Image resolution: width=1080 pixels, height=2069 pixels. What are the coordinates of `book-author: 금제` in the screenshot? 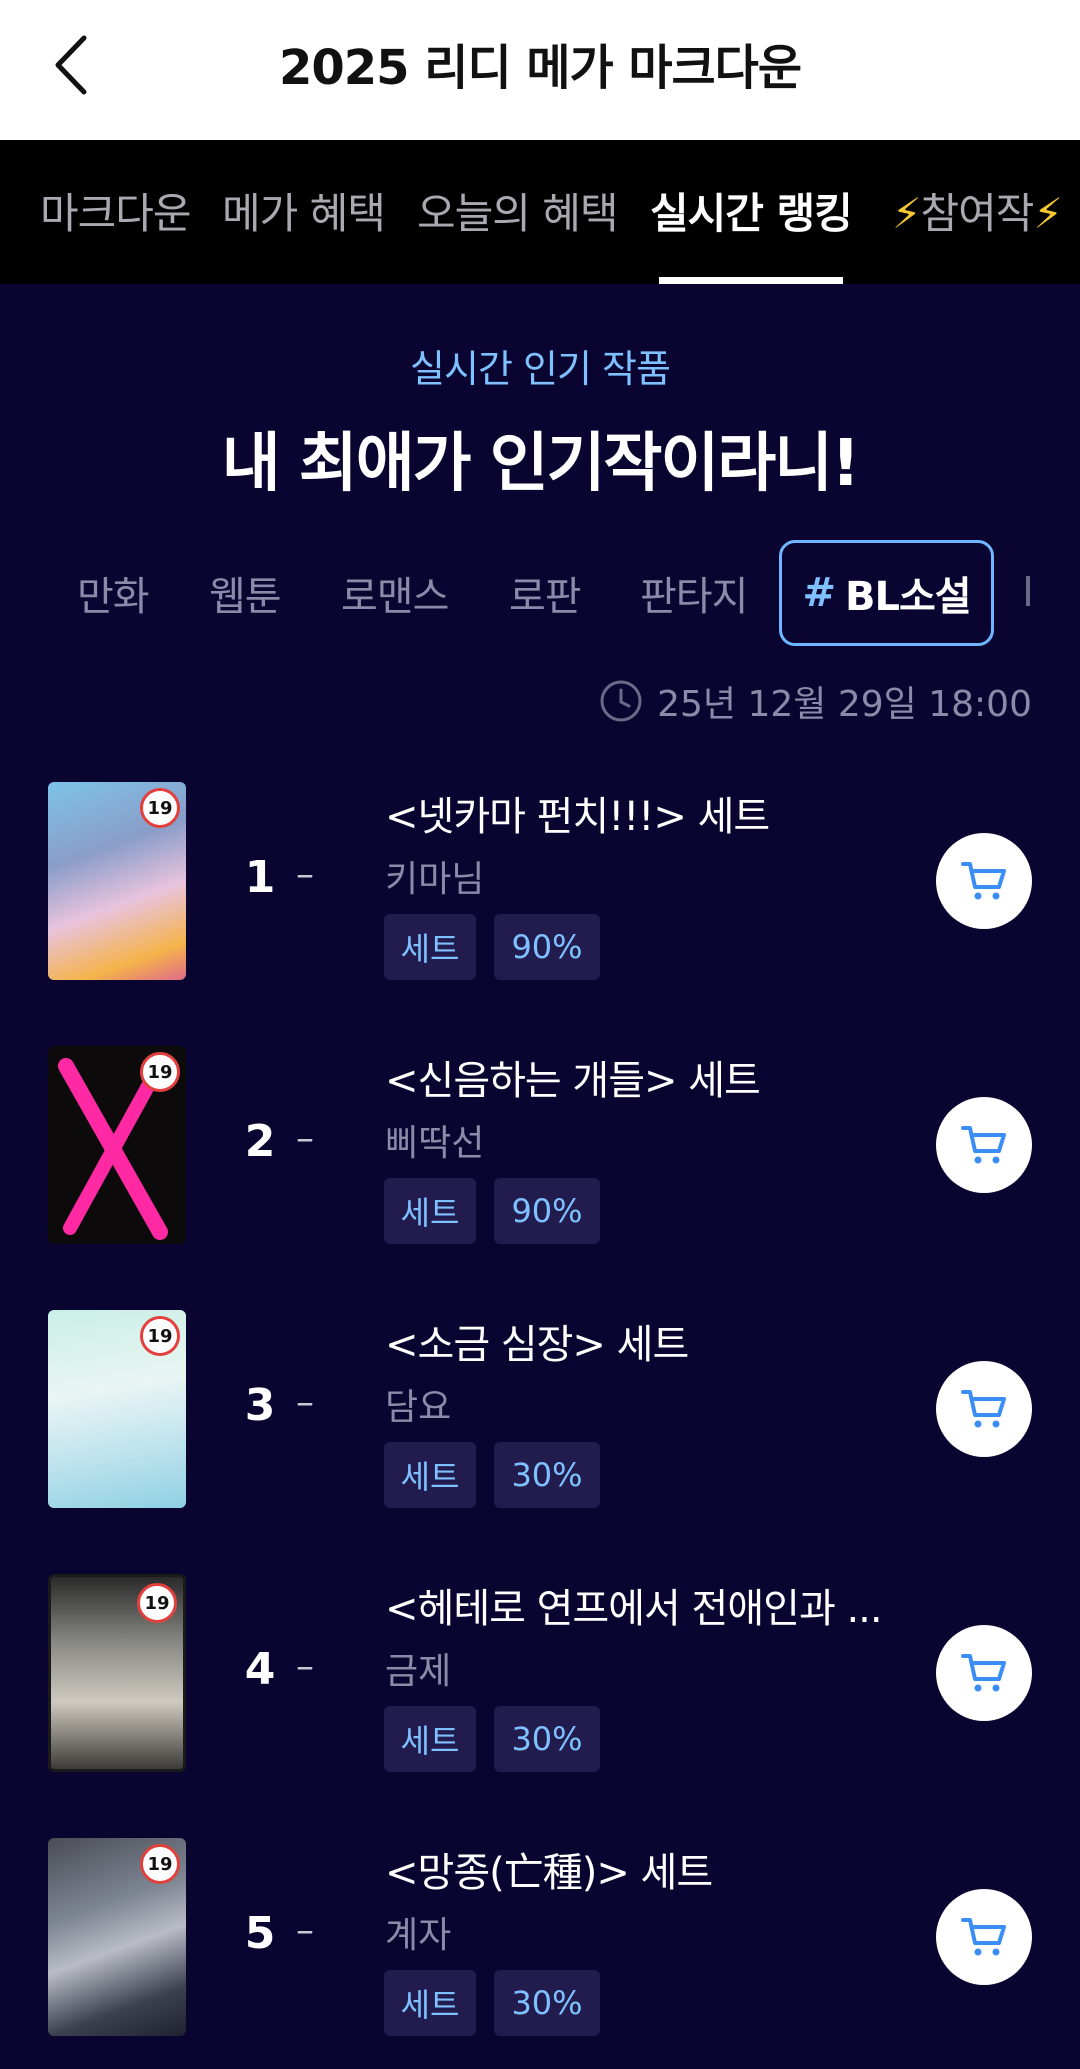 It's located at (418, 1671).